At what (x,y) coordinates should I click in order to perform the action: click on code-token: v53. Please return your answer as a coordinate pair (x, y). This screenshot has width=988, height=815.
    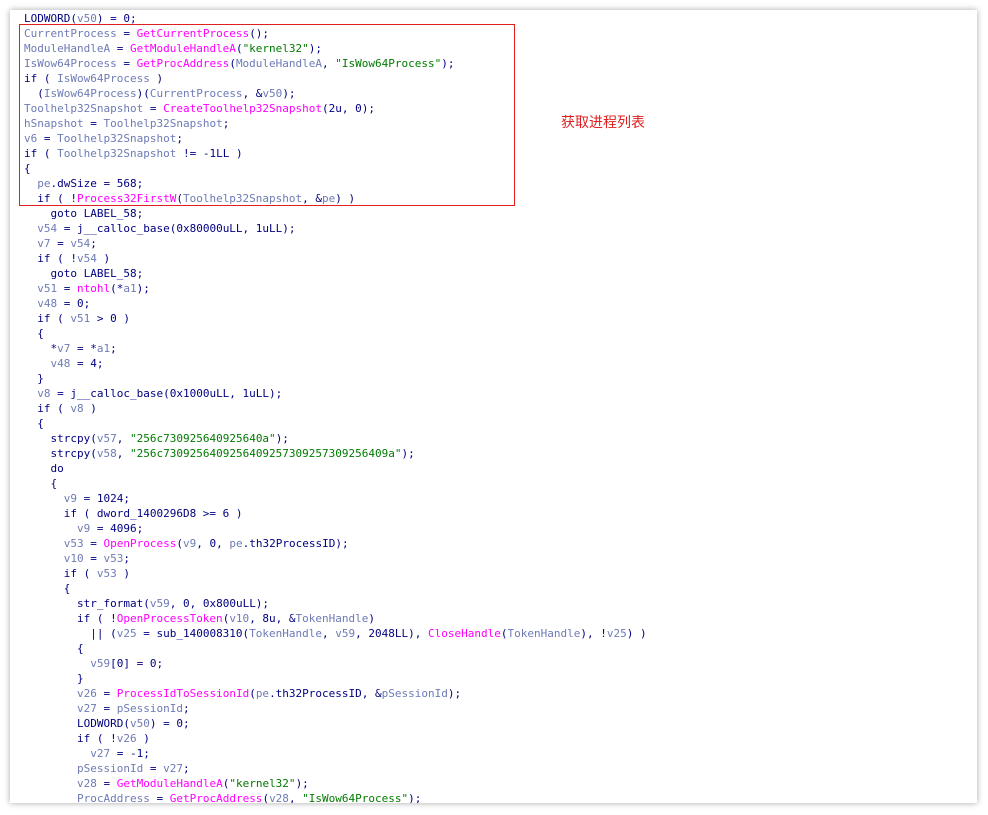
    Looking at the image, I should click on (106, 573).